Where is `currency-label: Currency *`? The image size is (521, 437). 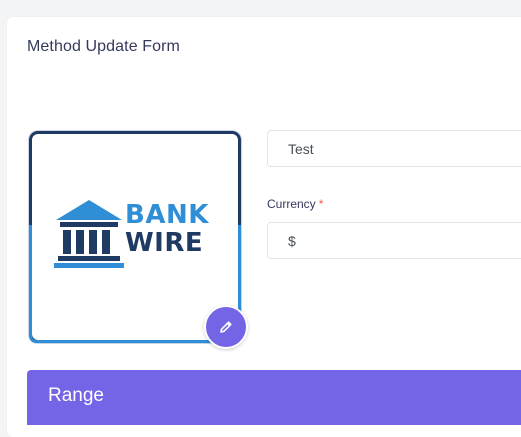
currency-label: Currency * is located at coordinates (295, 204).